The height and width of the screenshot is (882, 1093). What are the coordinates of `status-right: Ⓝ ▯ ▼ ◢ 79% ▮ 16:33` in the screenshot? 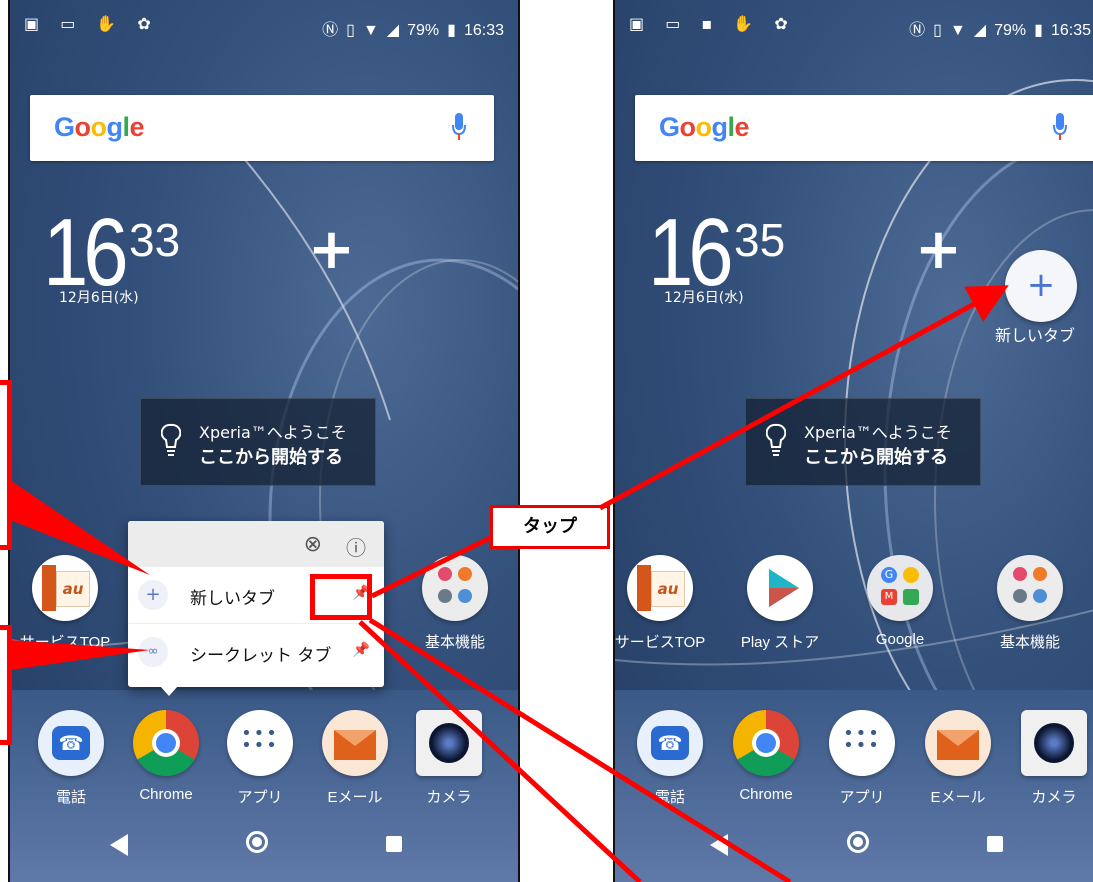 It's located at (409, 28).